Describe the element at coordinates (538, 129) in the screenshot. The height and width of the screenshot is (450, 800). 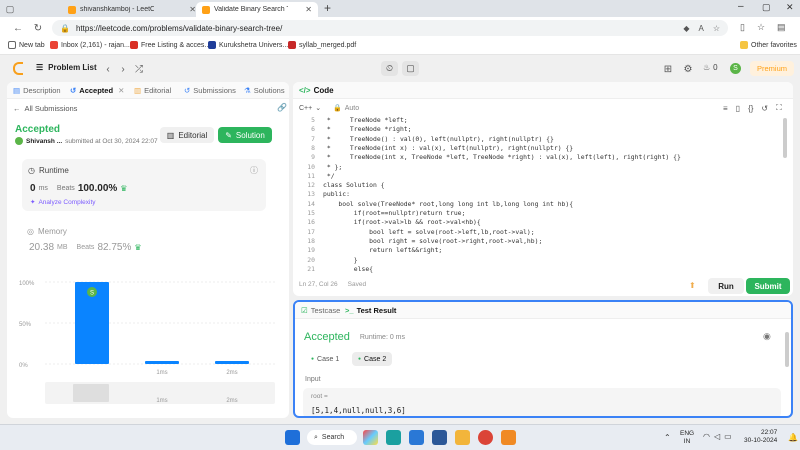
I see `code-line: 6 * TreeNode *right;` at that location.